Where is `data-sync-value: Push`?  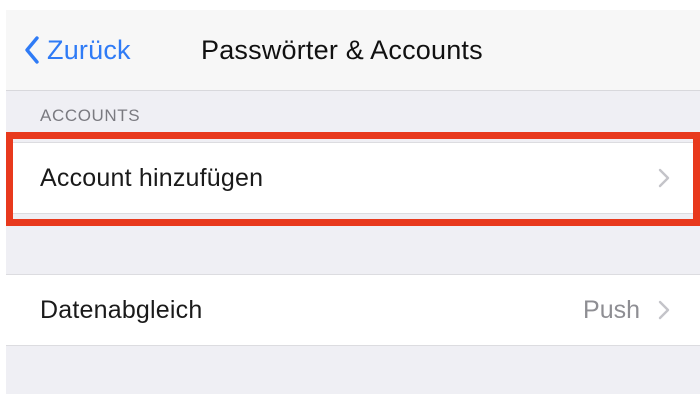 data-sync-value: Push is located at coordinates (611, 310).